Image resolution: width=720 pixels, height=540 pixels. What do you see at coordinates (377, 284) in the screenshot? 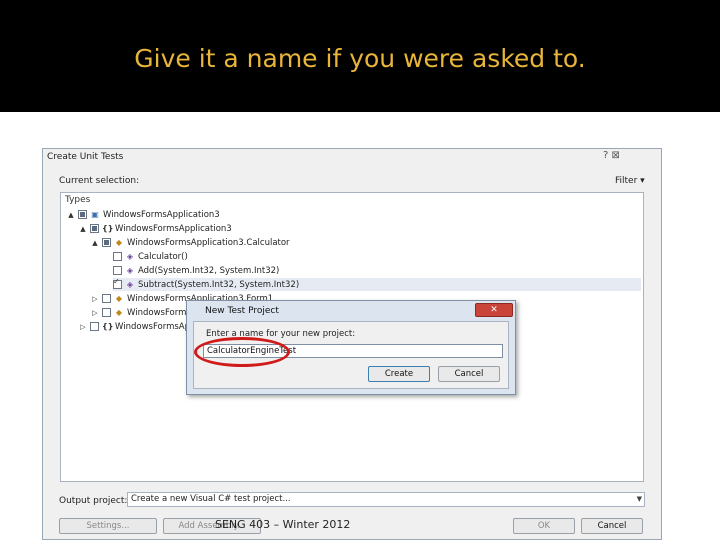
I see `tree-item-selected: ◈ Subtract(System.Int32, System.Int32)` at bounding box center [377, 284].